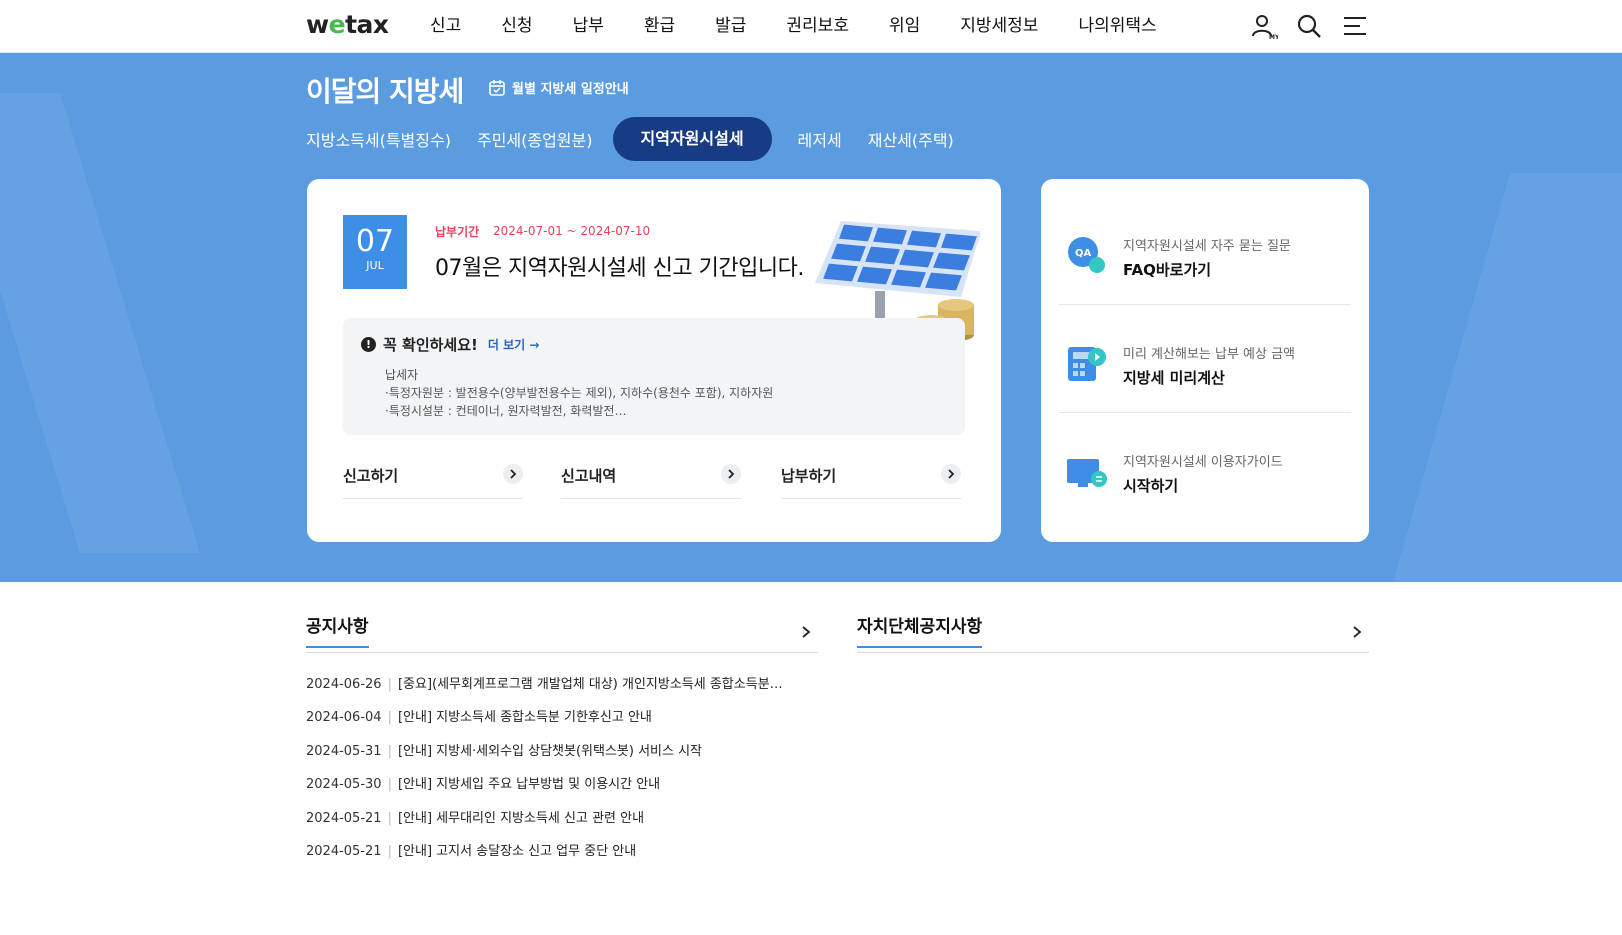 The image size is (1622, 935). I want to click on local-notice-board-title: 자치단체공지사항, so click(920, 630).